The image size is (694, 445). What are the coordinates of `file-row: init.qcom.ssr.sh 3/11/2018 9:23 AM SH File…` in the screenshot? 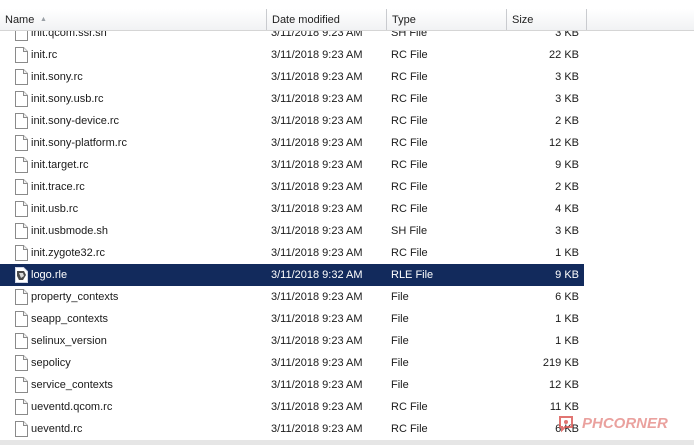 It's located at (292, 37).